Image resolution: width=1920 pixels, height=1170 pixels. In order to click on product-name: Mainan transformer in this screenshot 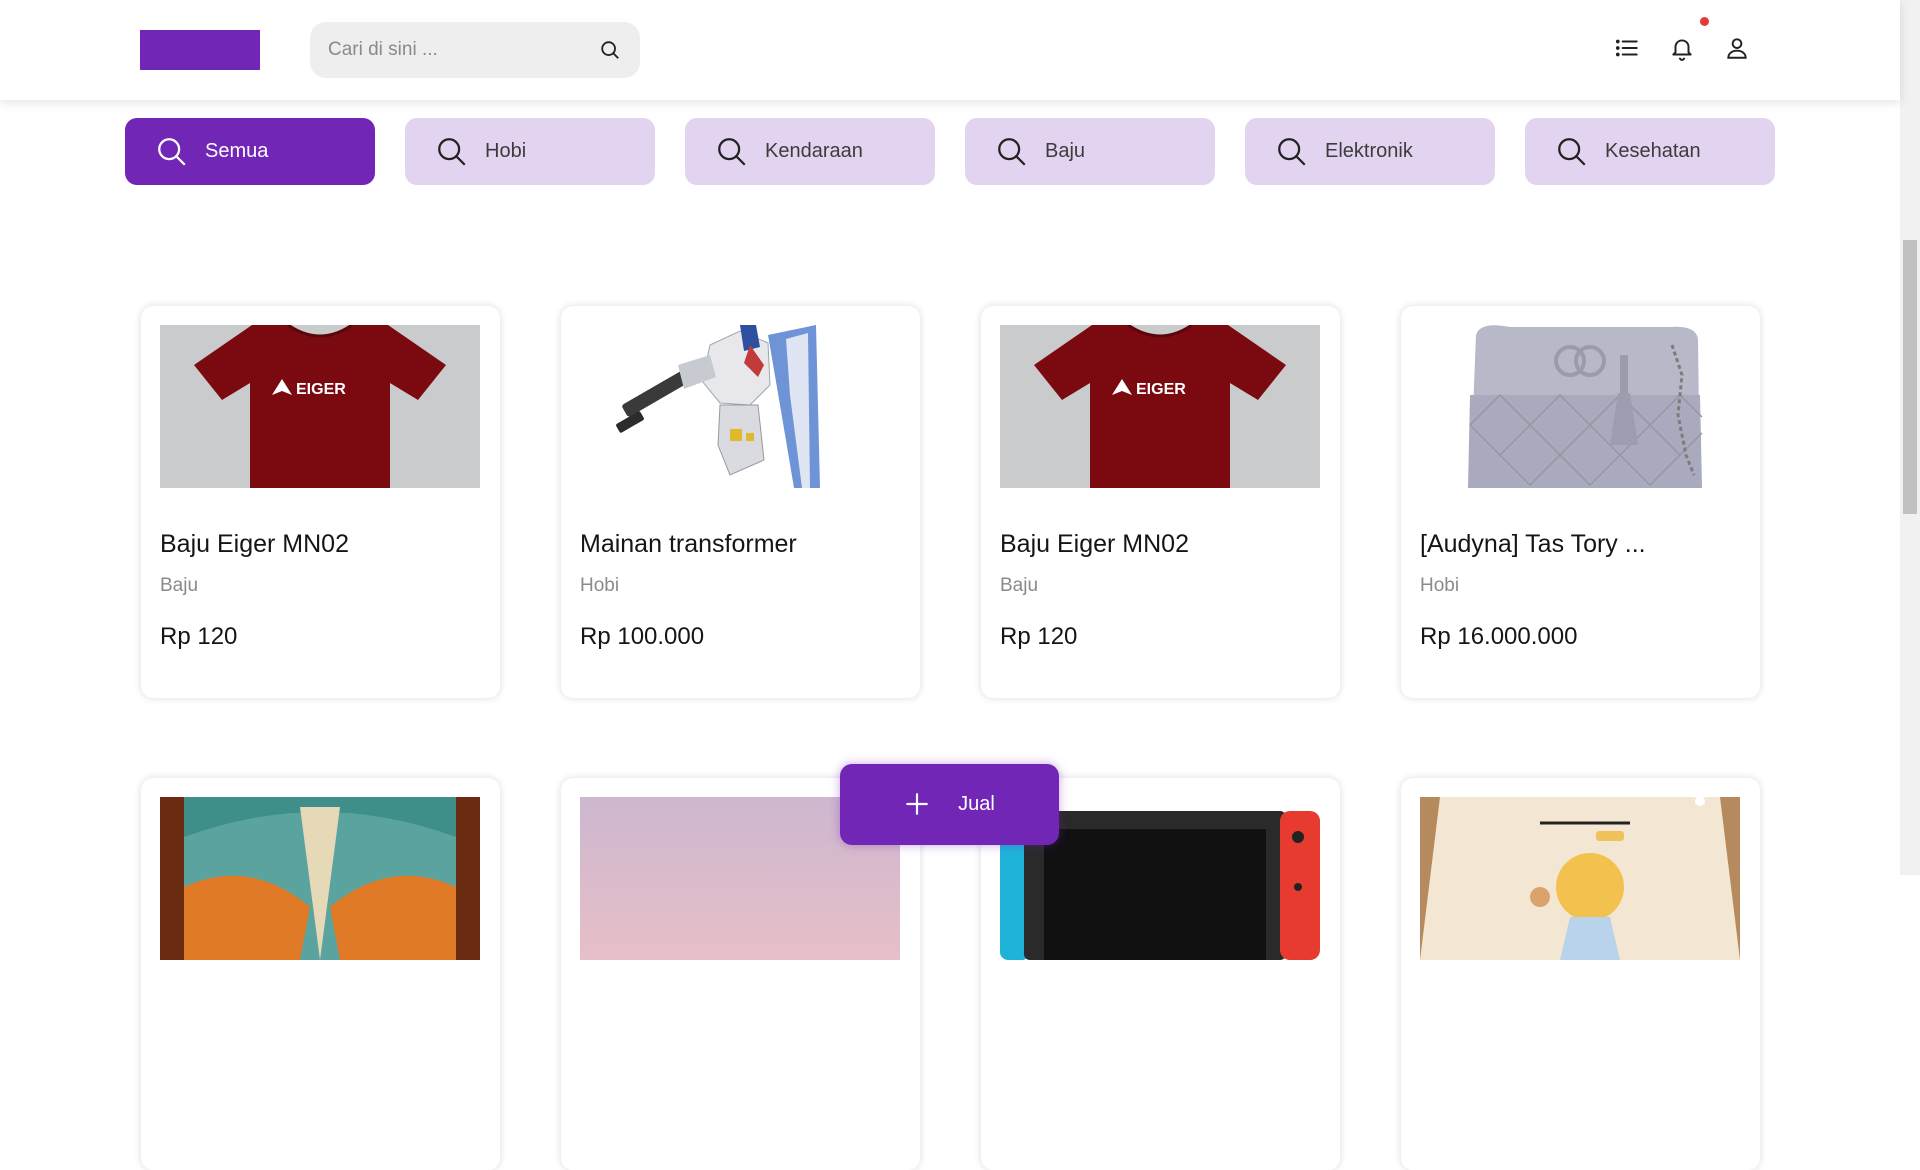, I will do `click(688, 544)`.